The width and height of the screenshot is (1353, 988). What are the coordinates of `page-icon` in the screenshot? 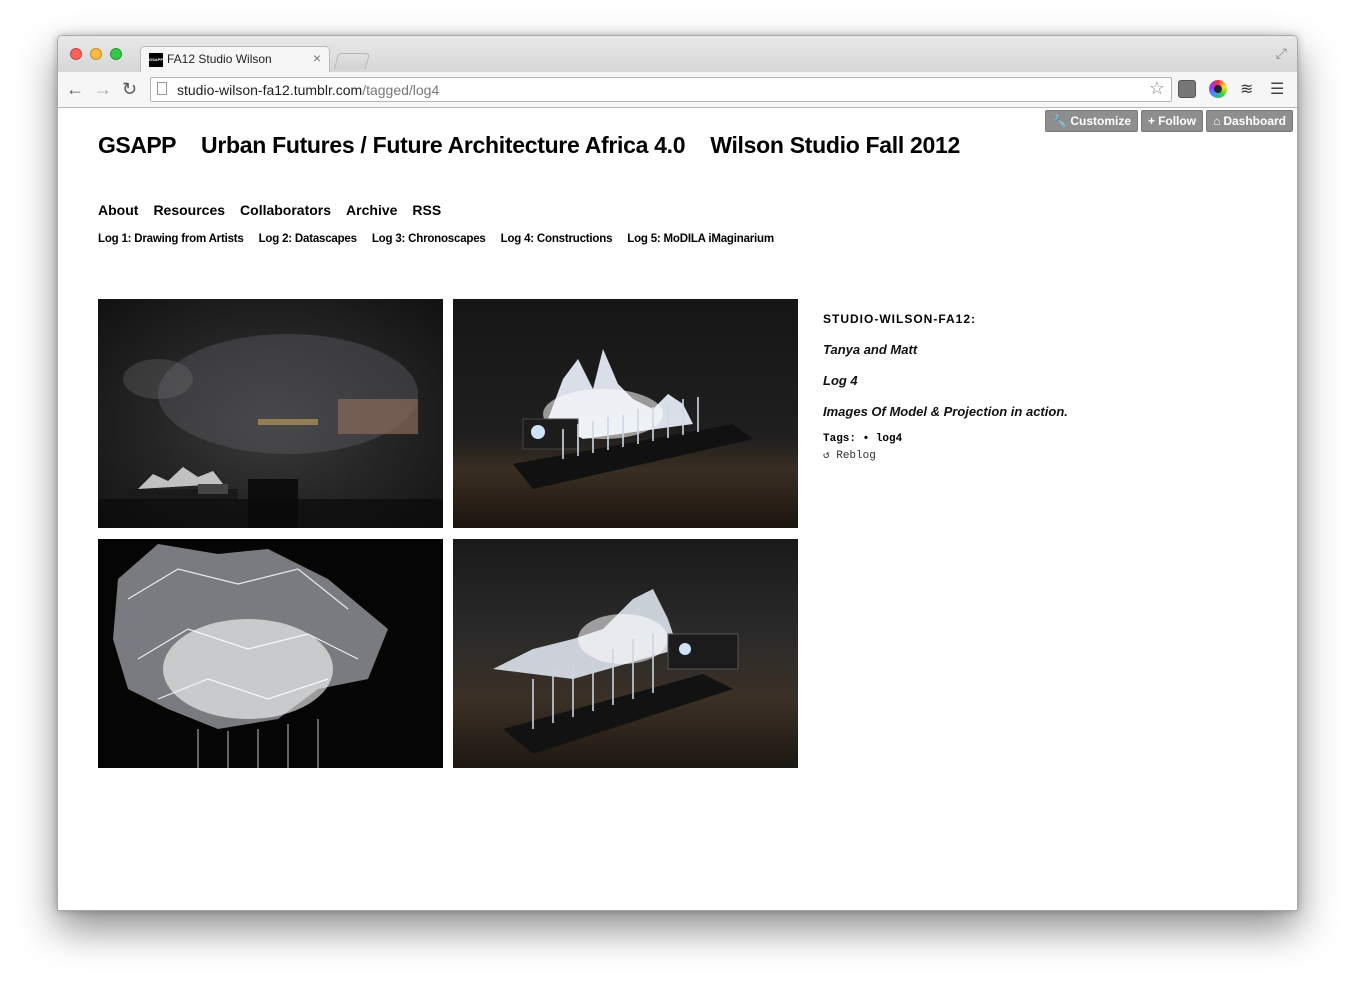 It's located at (162, 88).